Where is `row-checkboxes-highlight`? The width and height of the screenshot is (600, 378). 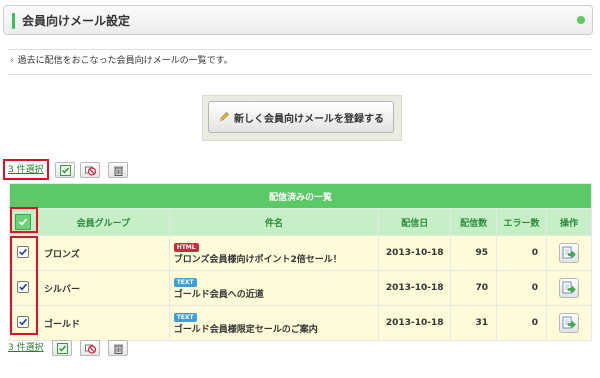 row-checkboxes-highlight is located at coordinates (24, 285).